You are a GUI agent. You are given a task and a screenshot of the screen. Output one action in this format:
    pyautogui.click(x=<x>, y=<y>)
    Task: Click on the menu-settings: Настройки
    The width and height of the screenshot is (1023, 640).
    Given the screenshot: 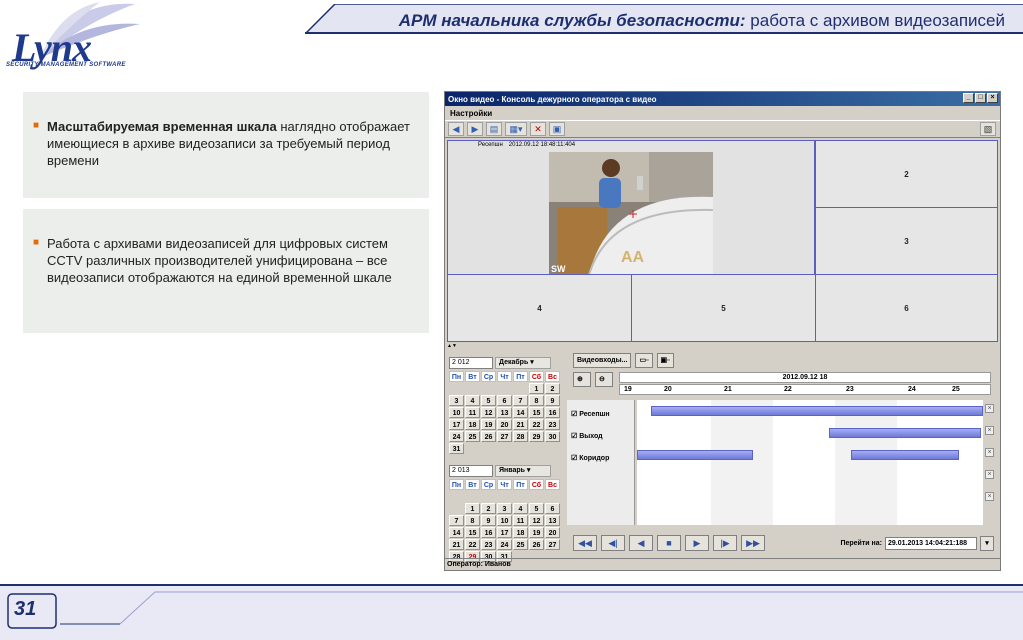 What is the action you would take?
    pyautogui.click(x=471, y=113)
    